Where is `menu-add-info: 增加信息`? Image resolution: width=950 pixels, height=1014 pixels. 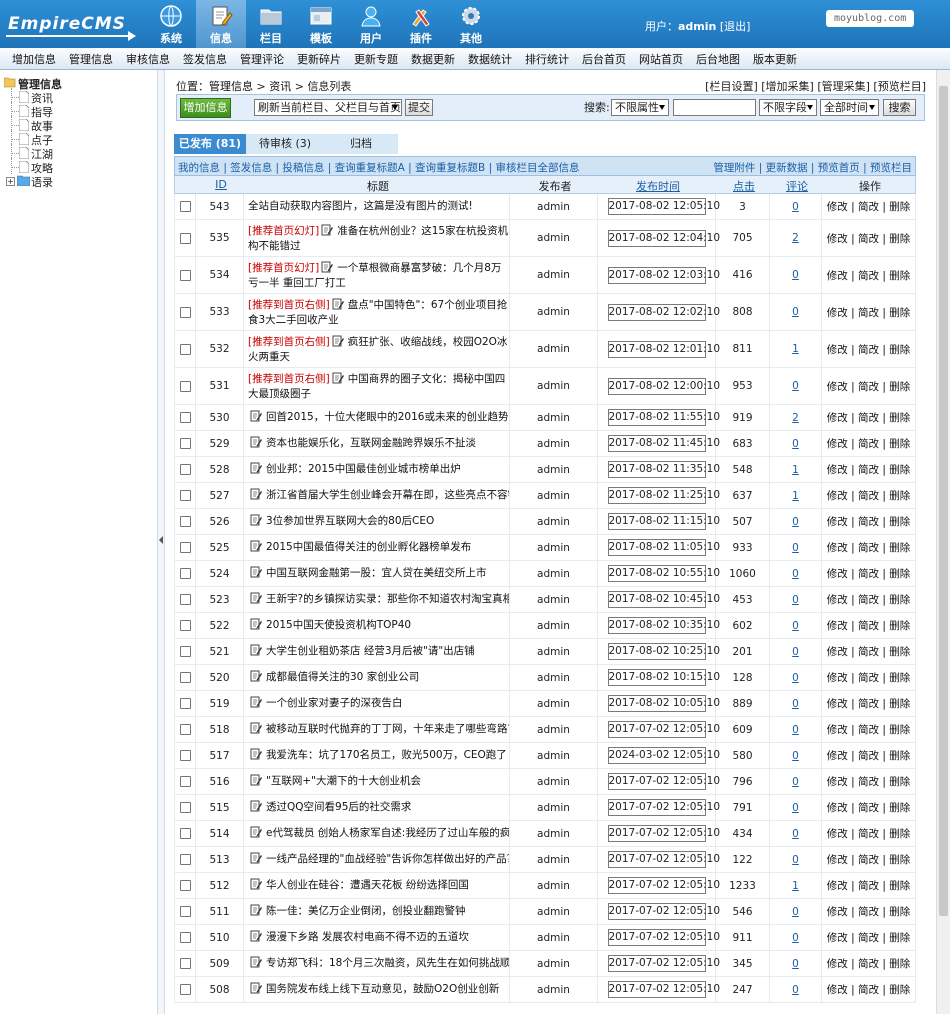 menu-add-info: 增加信息 is located at coordinates (34, 59).